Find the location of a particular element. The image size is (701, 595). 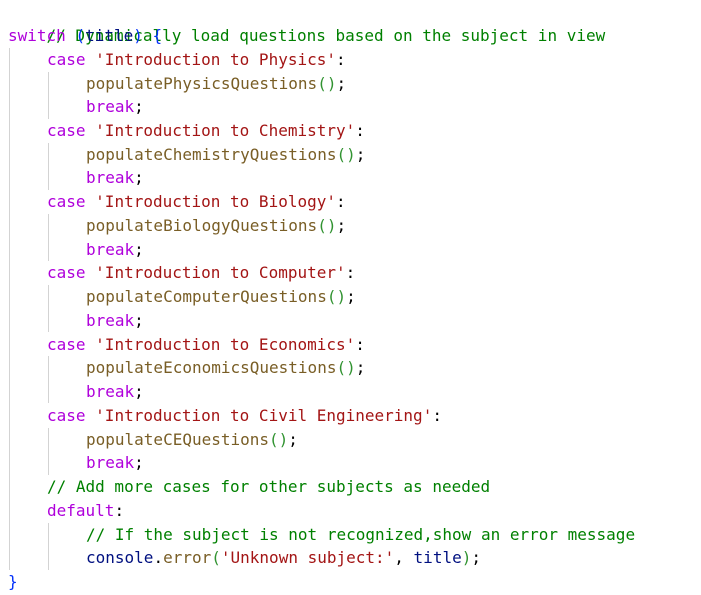

code-line: } is located at coordinates (13, 582).